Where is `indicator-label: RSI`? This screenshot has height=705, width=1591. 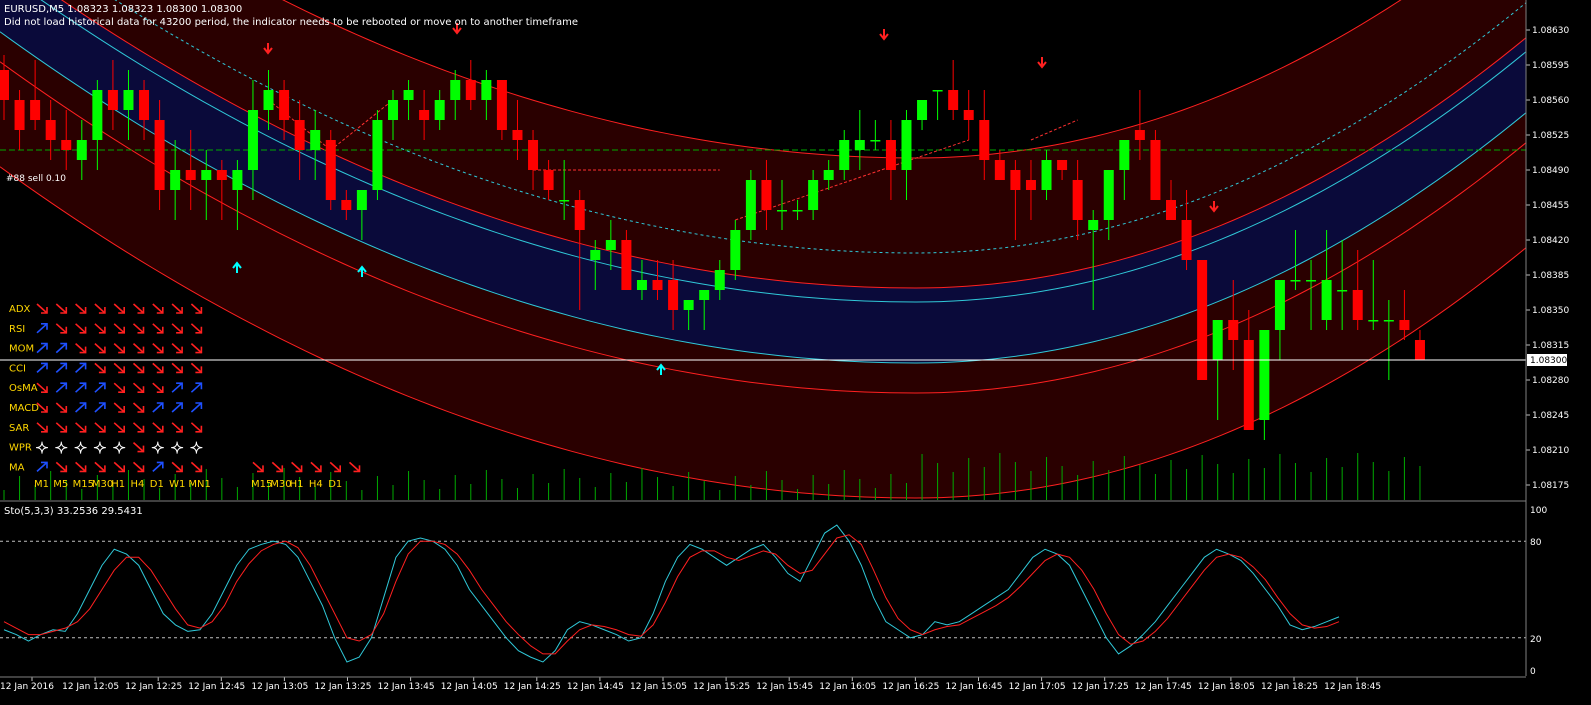 indicator-label: RSI is located at coordinates (17, 329).